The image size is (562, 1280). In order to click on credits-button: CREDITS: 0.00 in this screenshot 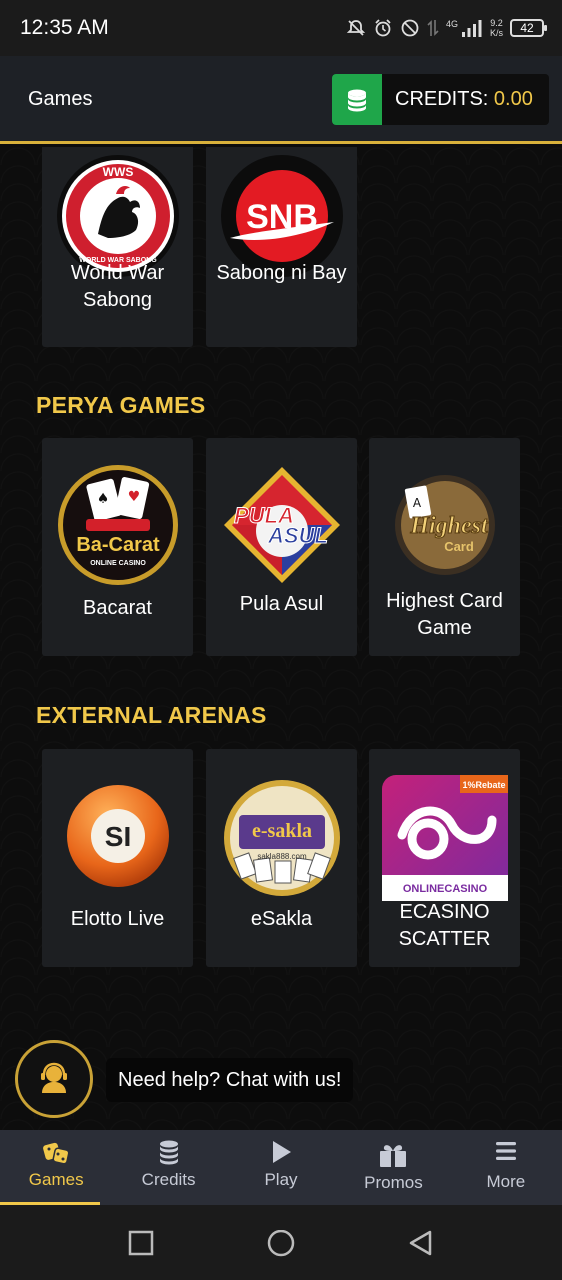, I will do `click(440, 99)`.